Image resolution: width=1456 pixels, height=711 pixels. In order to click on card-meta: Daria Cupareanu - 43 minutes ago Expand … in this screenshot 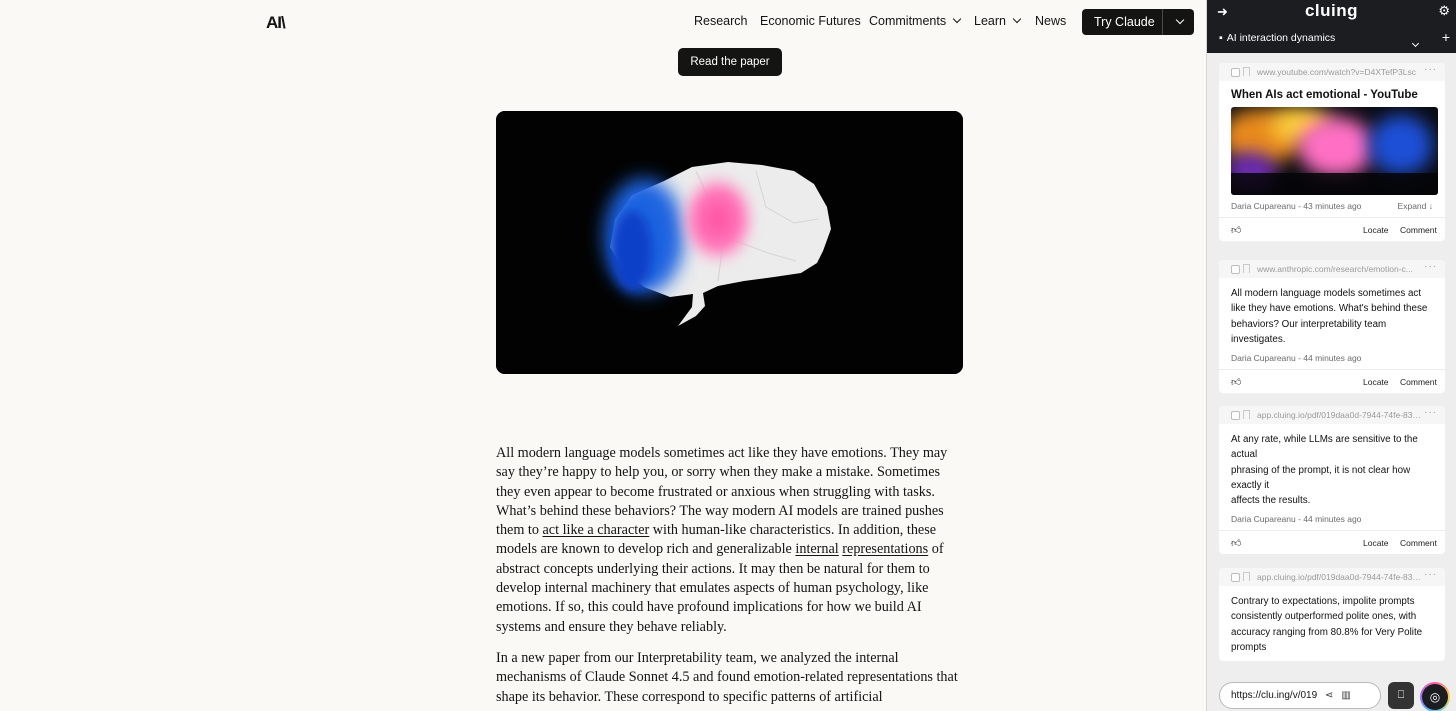, I will do `click(1332, 206)`.